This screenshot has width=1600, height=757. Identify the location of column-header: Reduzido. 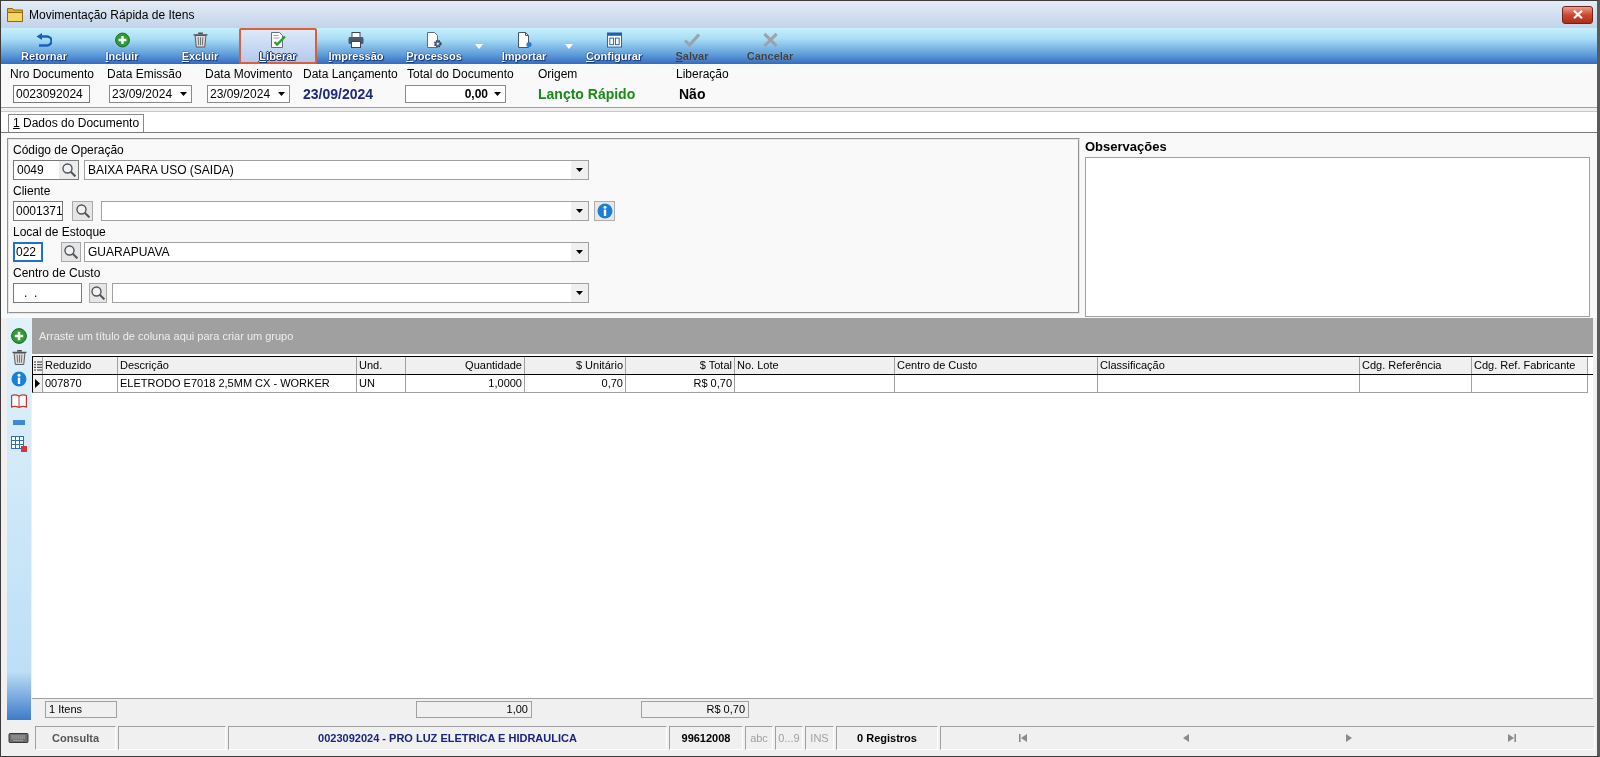
(80, 365).